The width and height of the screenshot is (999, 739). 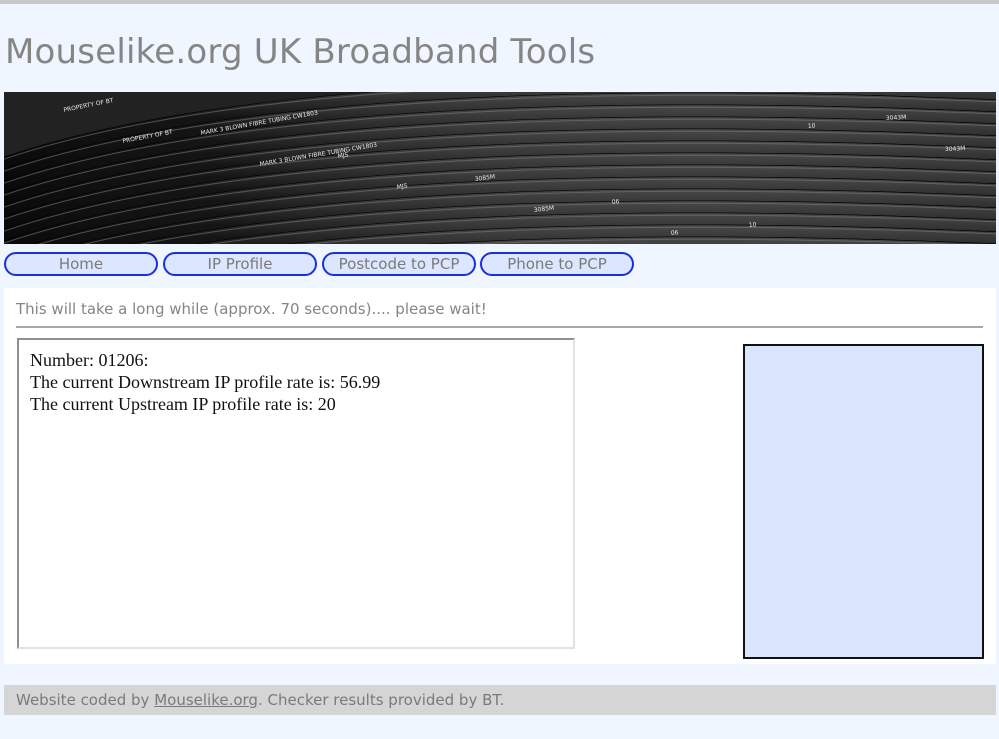 What do you see at coordinates (81, 264) in the screenshot?
I see `nav-home-button: Home` at bounding box center [81, 264].